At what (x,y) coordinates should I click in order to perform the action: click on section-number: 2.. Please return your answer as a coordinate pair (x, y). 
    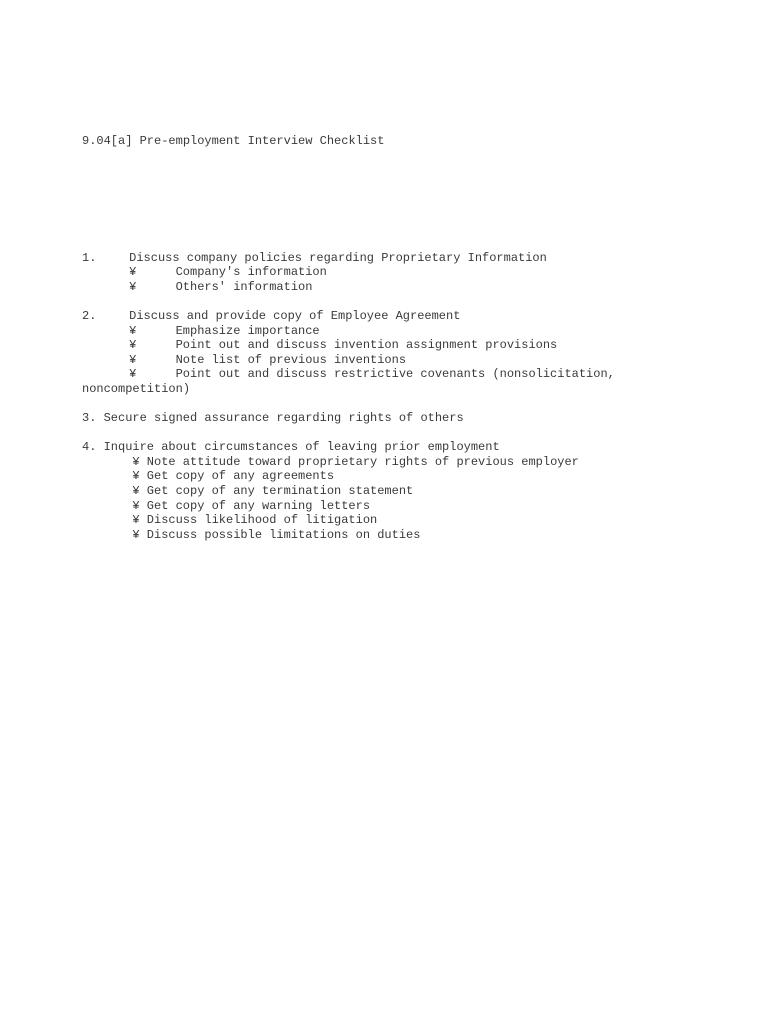
    Looking at the image, I should click on (89, 315).